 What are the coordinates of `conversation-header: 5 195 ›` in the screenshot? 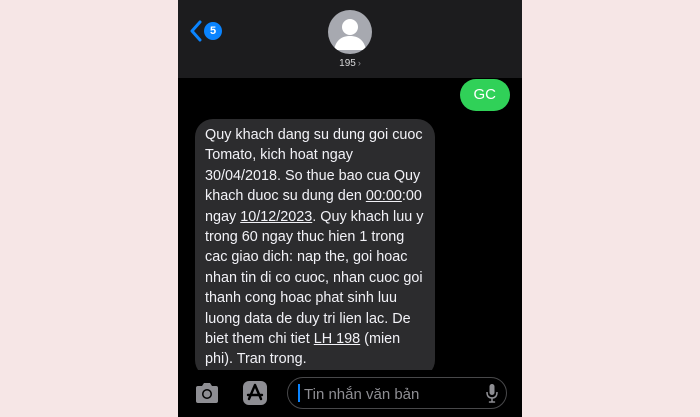 It's located at (350, 39).